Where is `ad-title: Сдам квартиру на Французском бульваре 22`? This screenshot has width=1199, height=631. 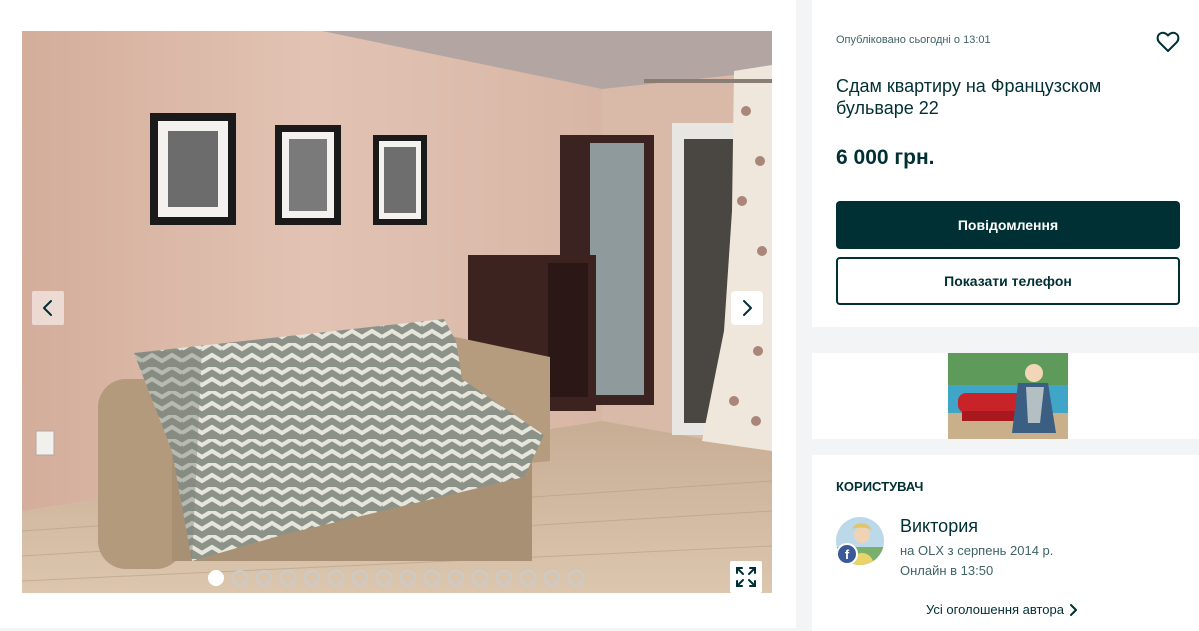
ad-title: Сдам квартиру на Французском бульваре 22 is located at coordinates (969, 97).